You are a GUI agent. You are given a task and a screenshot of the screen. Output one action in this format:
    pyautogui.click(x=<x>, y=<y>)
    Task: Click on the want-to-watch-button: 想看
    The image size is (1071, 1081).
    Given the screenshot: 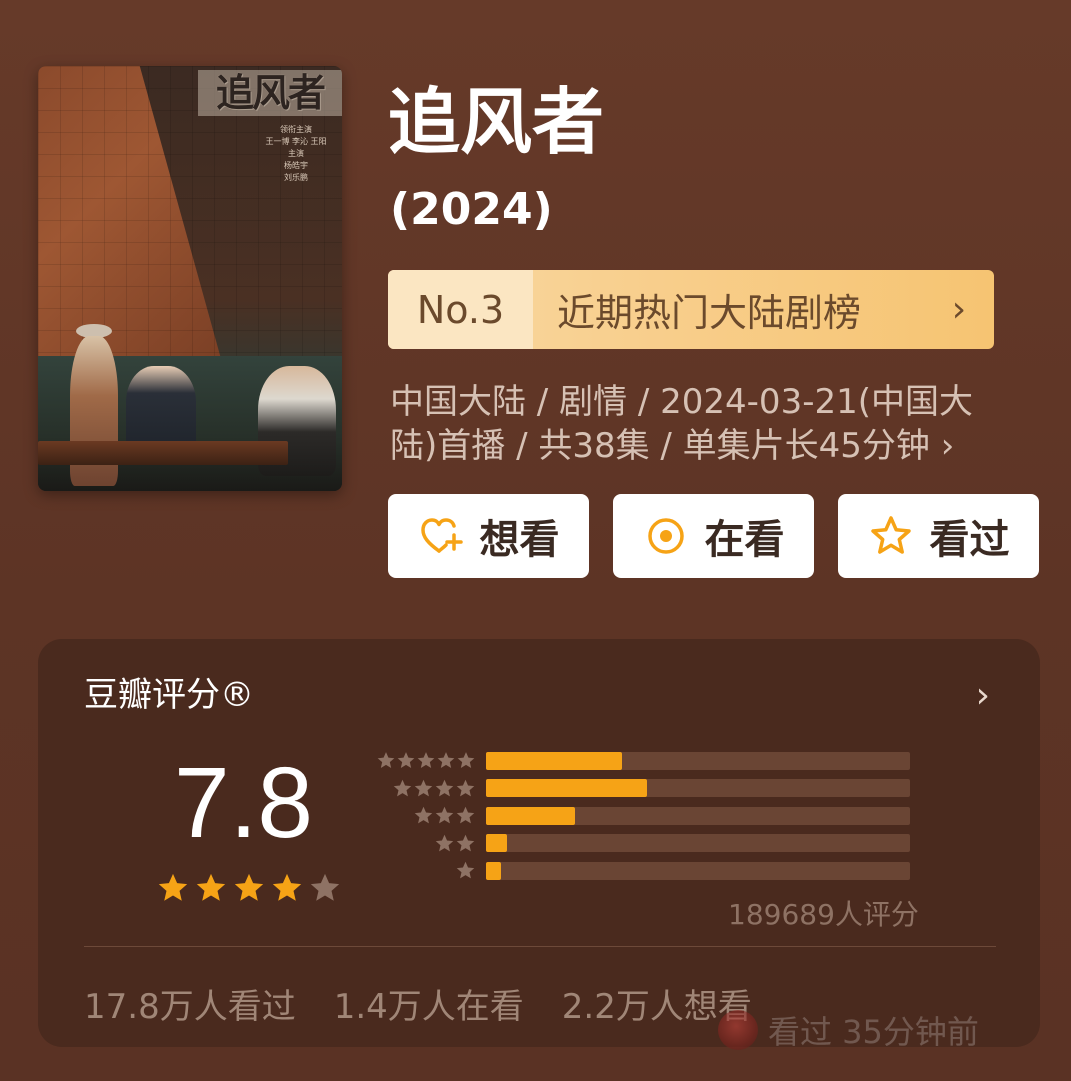 What is the action you would take?
    pyautogui.click(x=488, y=536)
    